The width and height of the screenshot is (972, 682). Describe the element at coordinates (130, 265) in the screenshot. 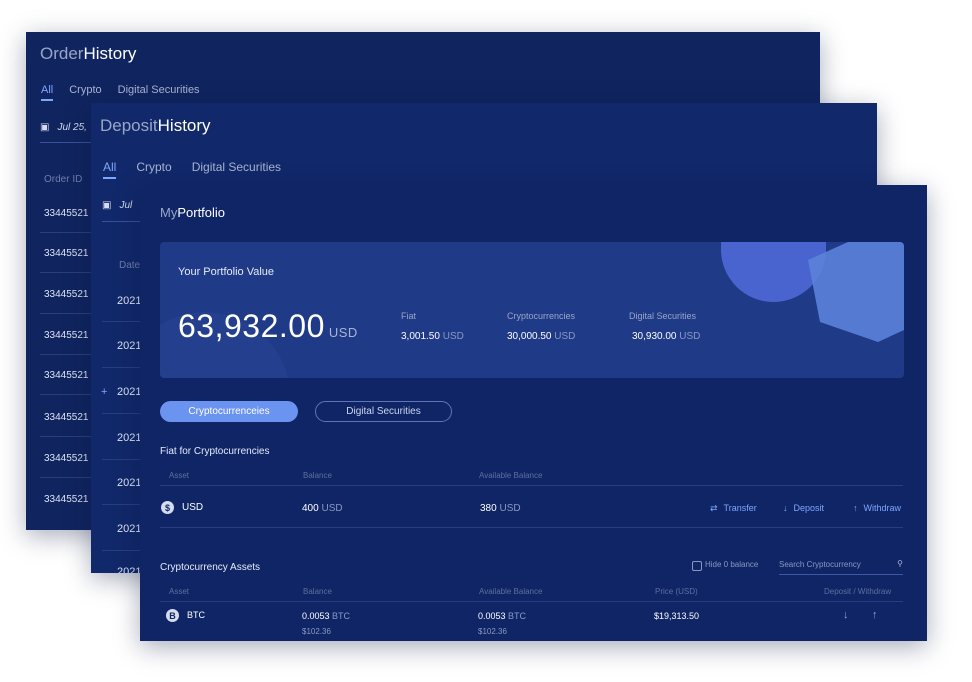

I see `column-header-date: Date` at that location.